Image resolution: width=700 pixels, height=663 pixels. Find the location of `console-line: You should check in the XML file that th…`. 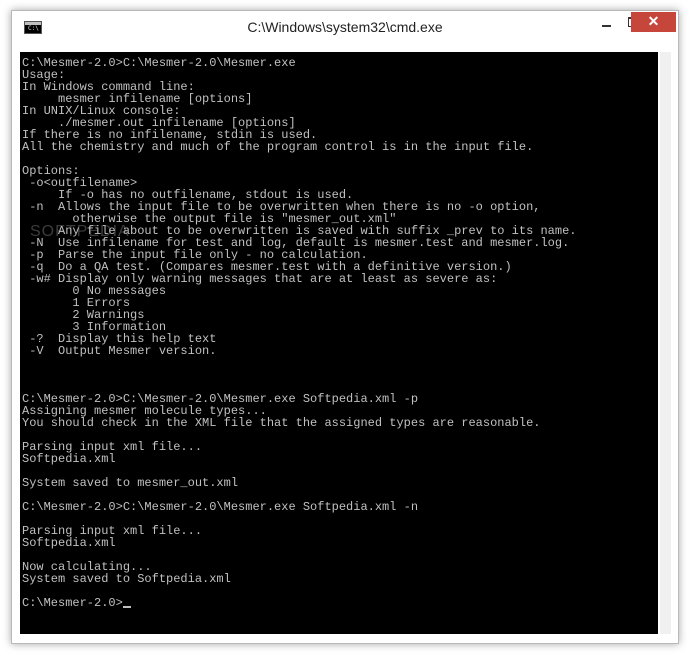

console-line: You should check in the XML file that th… is located at coordinates (281, 423).